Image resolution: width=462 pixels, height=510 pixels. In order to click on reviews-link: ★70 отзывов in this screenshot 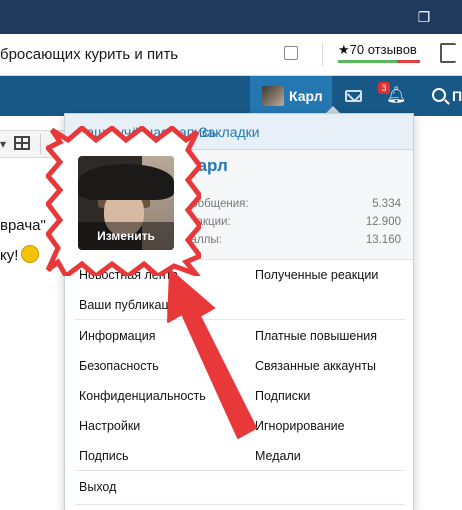, I will do `click(377, 50)`.